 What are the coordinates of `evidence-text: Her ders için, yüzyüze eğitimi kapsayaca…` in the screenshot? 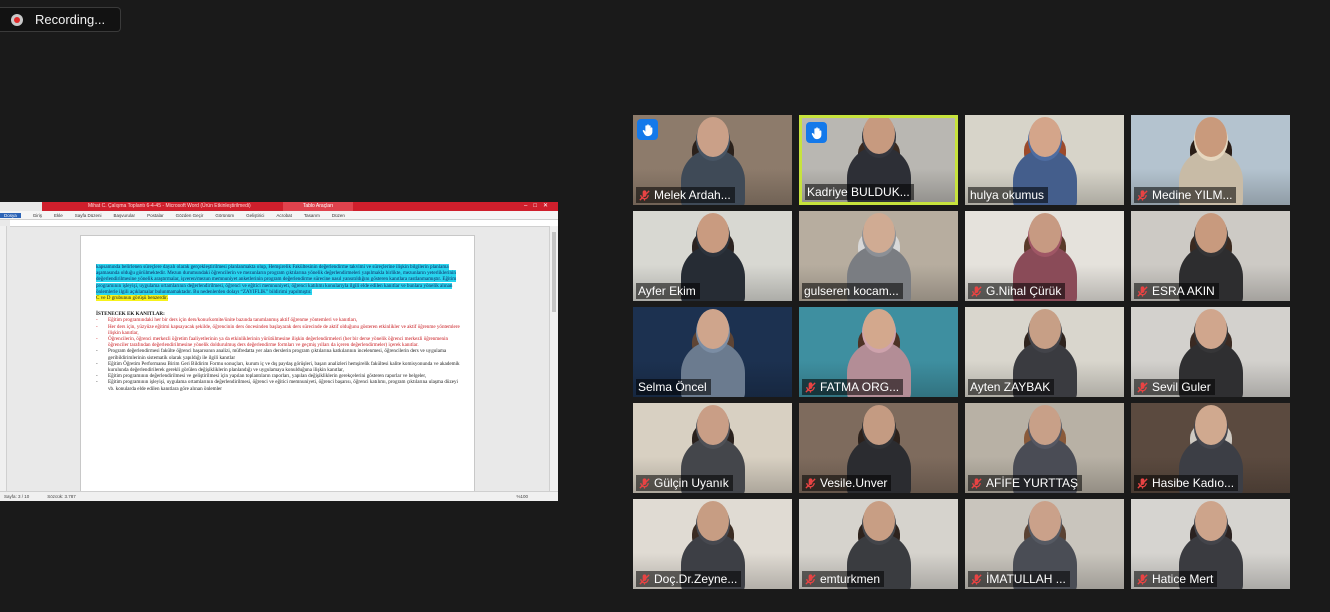 It's located at (284, 329).